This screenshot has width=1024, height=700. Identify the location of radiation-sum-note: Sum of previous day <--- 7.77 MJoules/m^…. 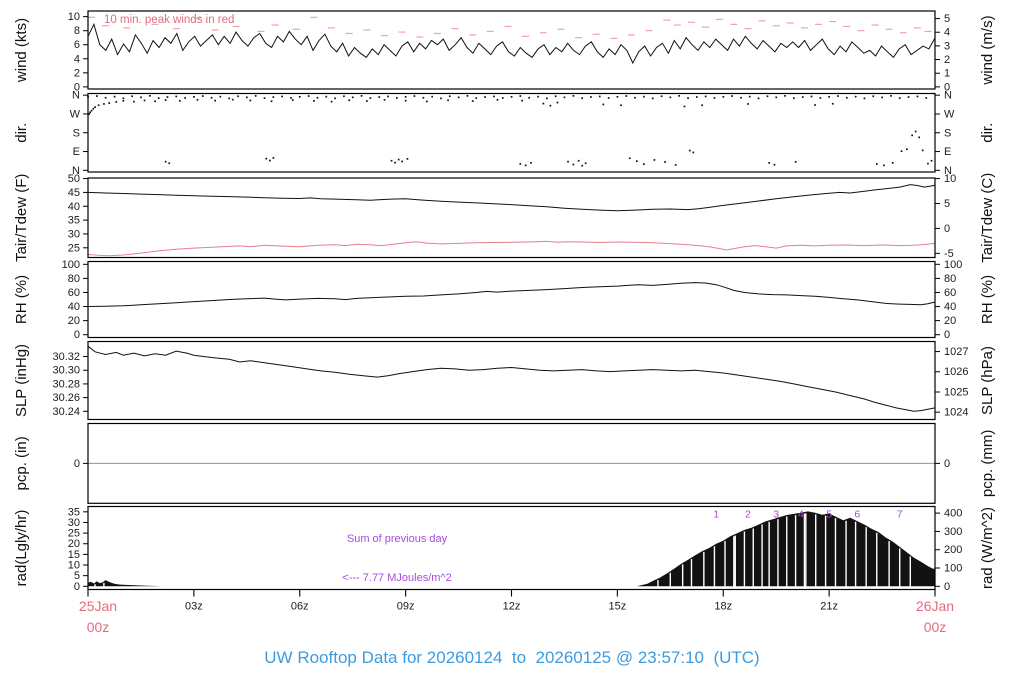
(397, 559).